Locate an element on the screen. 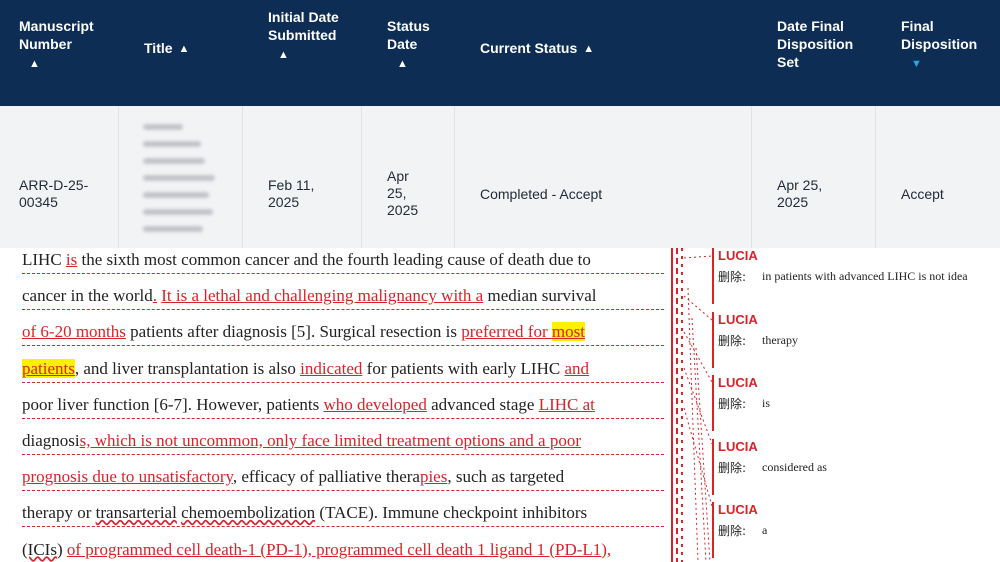 The image size is (1000, 562). comment-card: LUCIA 删除: a is located at coordinates (856, 532).